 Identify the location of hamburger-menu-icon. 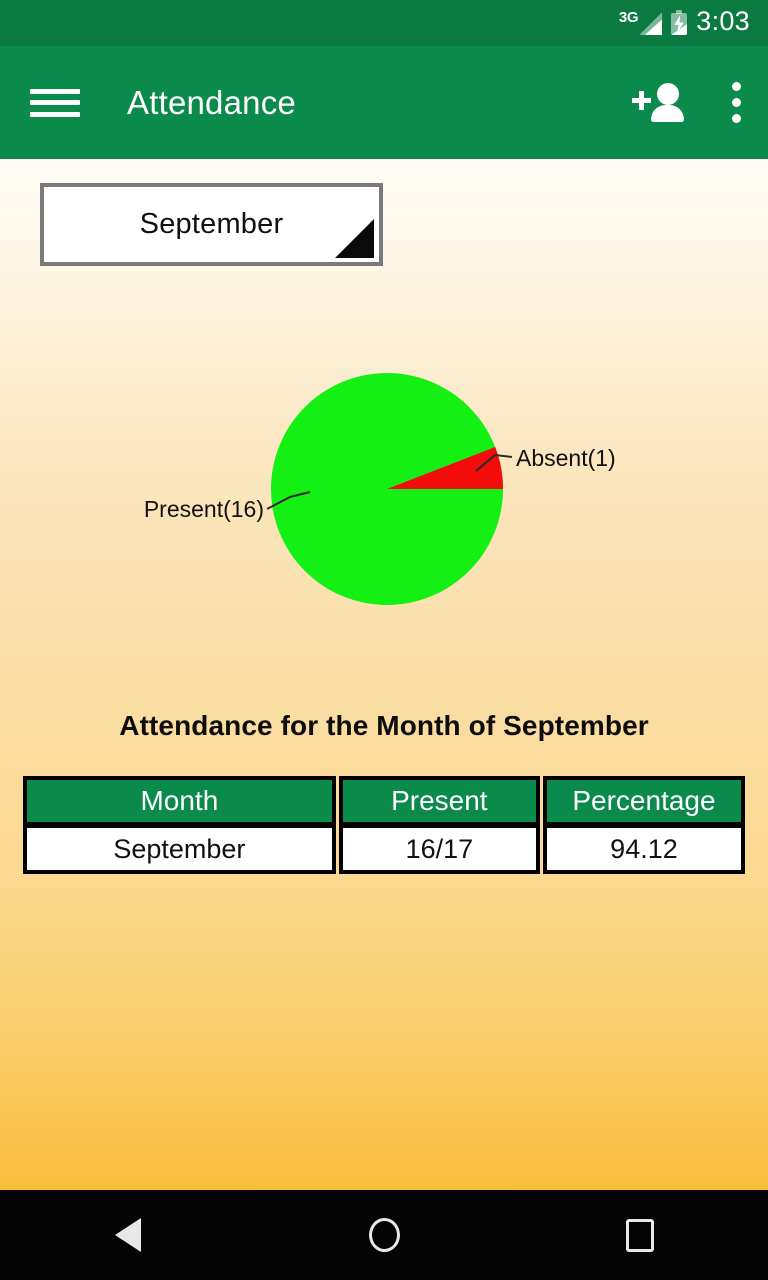
(55, 103).